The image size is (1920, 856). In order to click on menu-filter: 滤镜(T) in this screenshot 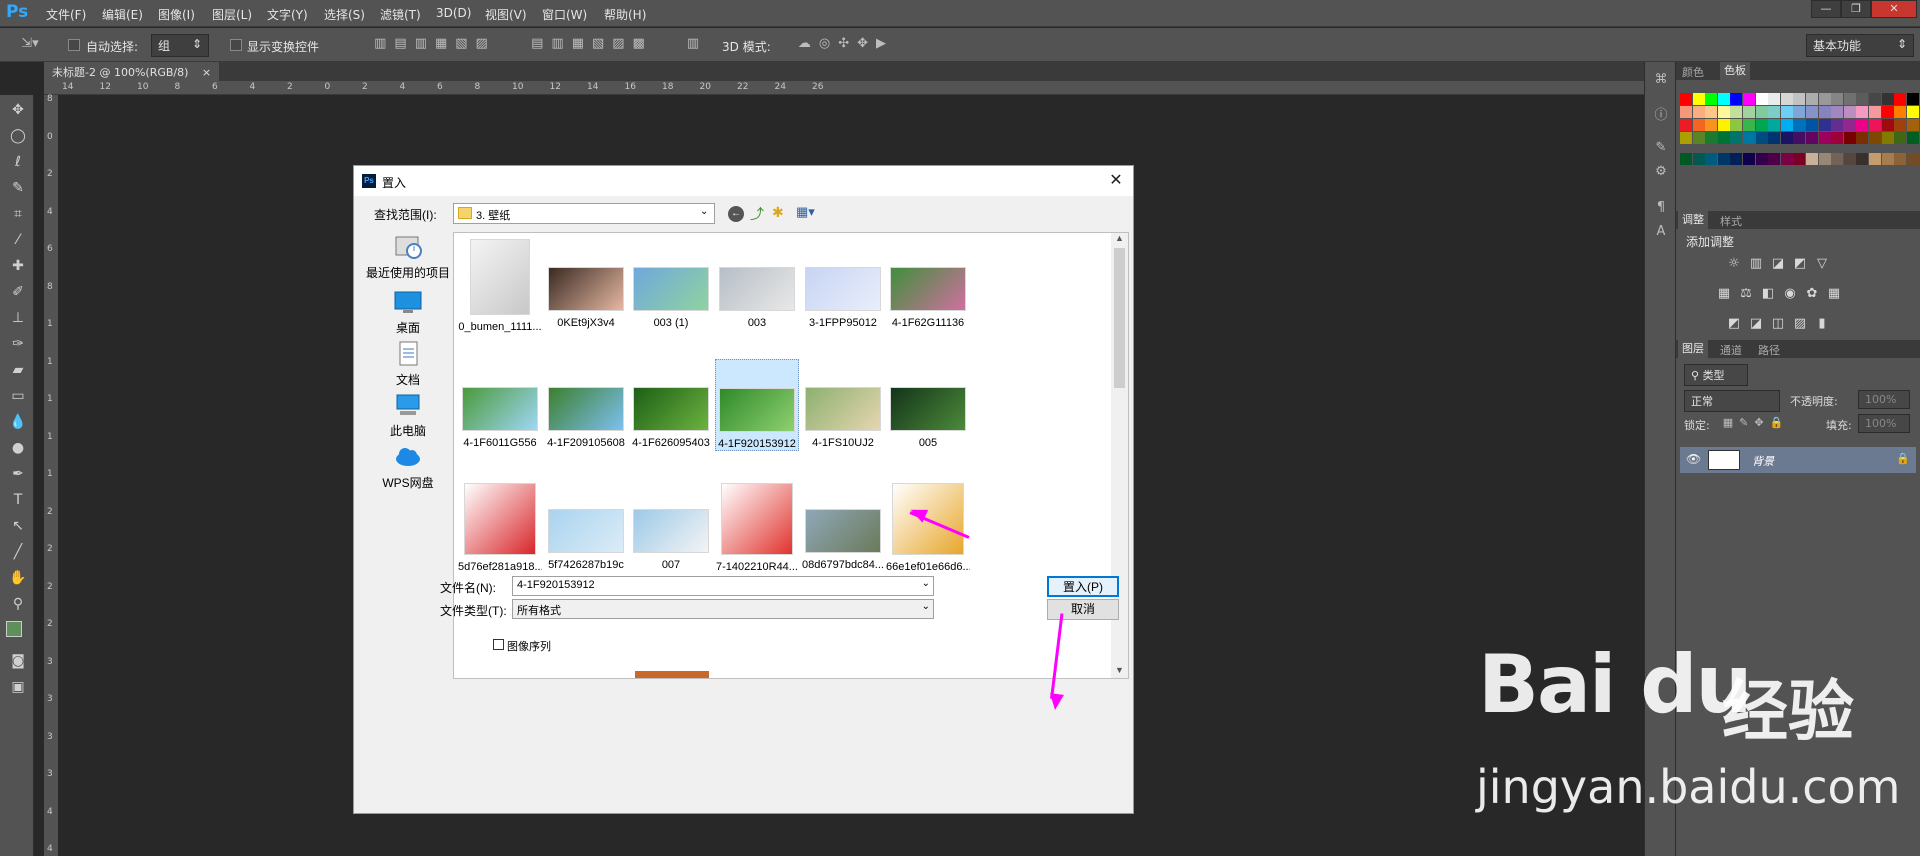, I will do `click(400, 14)`.